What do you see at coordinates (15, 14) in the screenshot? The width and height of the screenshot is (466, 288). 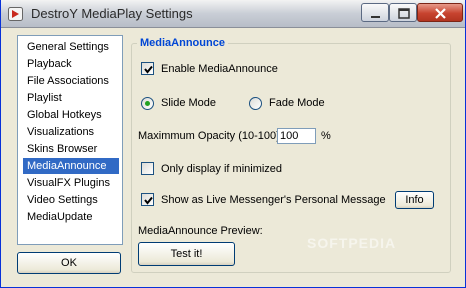 I see `app-play-icon` at bounding box center [15, 14].